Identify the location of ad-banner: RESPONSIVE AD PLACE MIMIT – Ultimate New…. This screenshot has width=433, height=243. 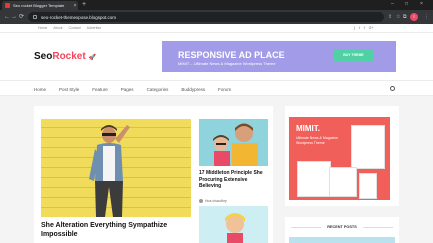
(279, 56).